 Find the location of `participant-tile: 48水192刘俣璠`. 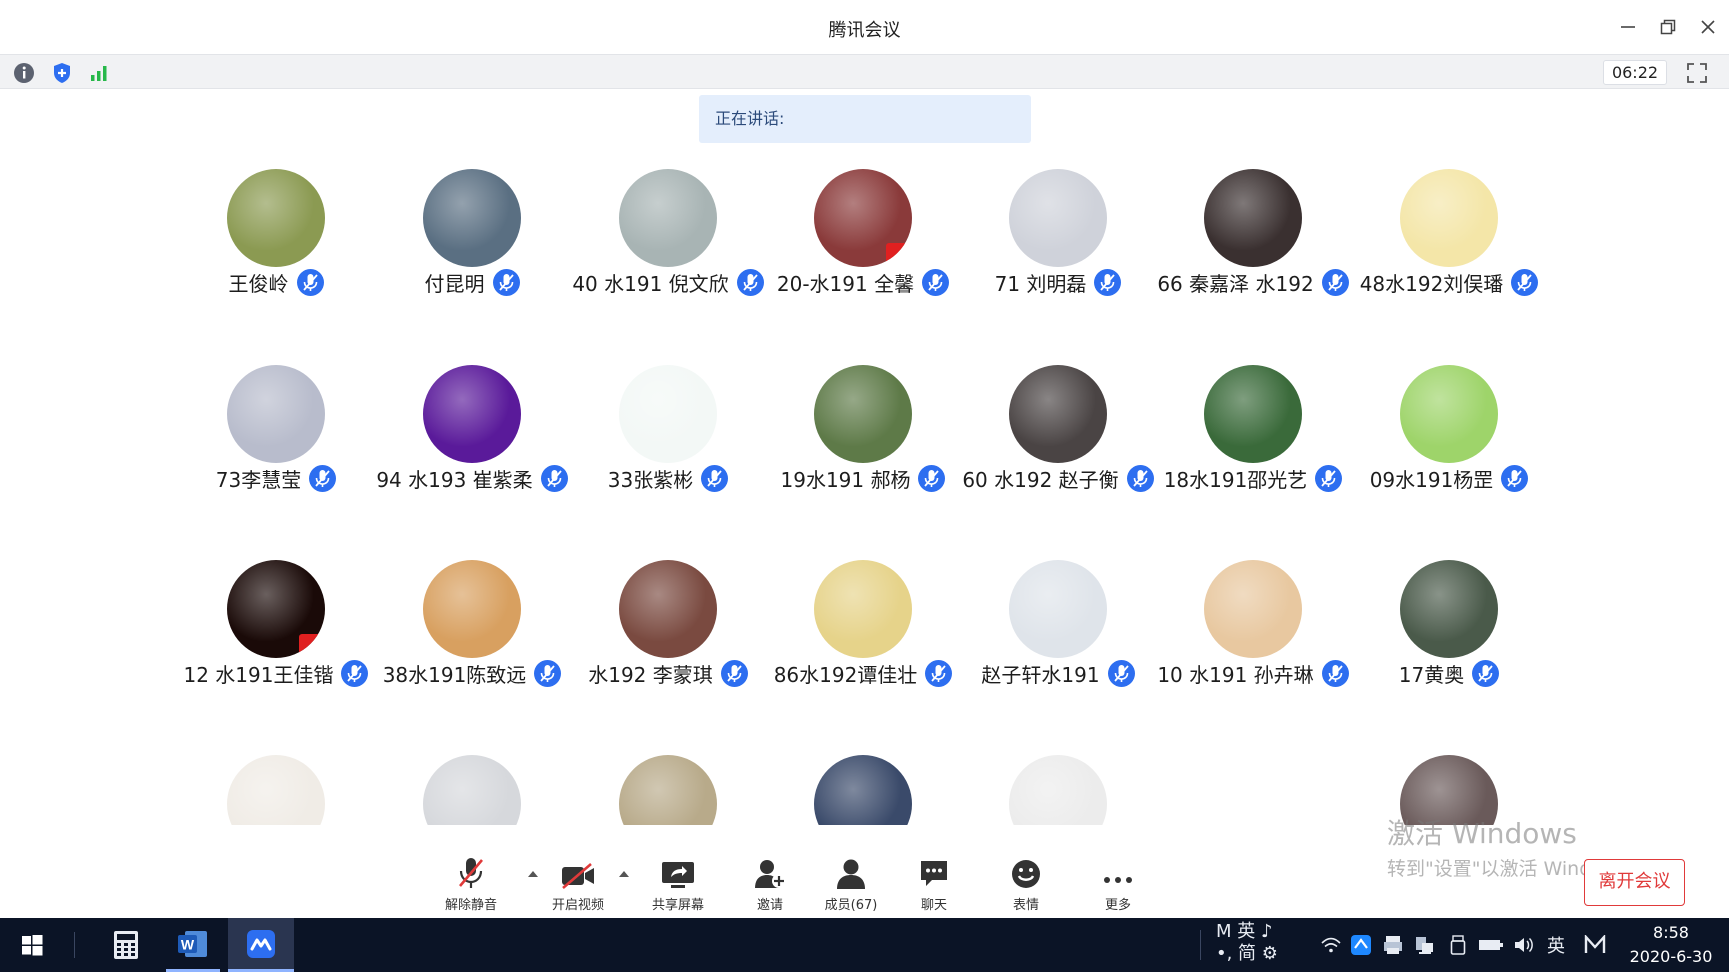

participant-tile: 48水192刘俣璠 is located at coordinates (1449, 239).